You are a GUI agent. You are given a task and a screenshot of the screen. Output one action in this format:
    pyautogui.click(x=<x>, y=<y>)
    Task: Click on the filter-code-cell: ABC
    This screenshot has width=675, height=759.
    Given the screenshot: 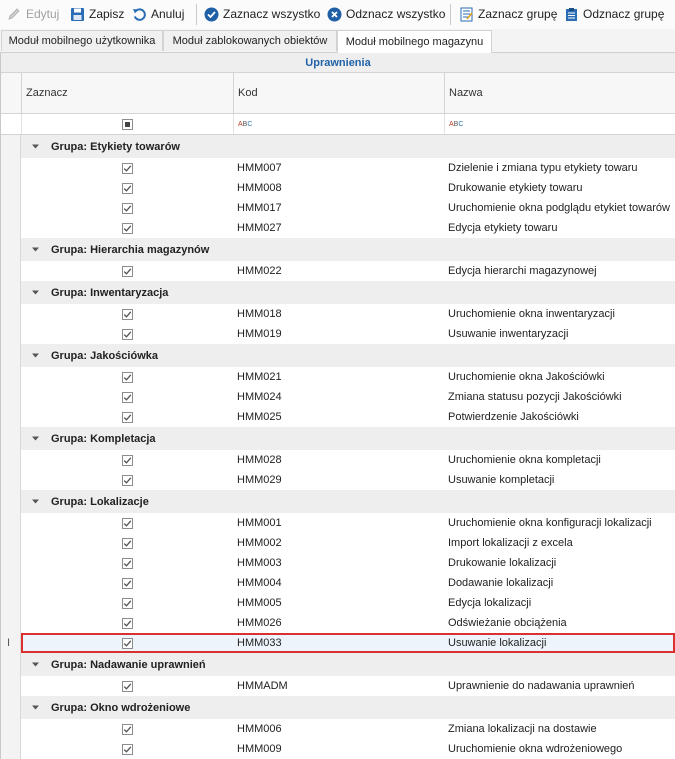 What is the action you would take?
    pyautogui.click(x=338, y=124)
    